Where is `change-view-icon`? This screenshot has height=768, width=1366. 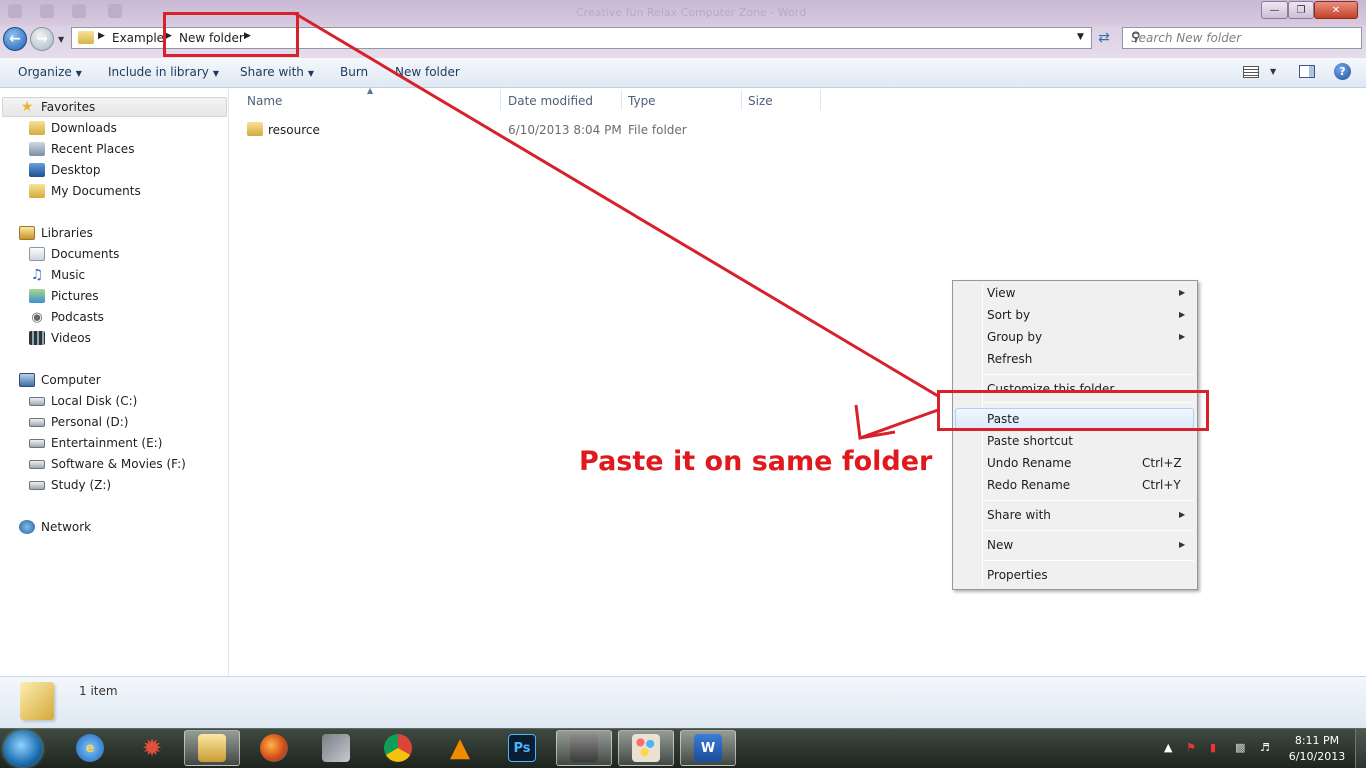
change-view-icon is located at coordinates (1251, 72).